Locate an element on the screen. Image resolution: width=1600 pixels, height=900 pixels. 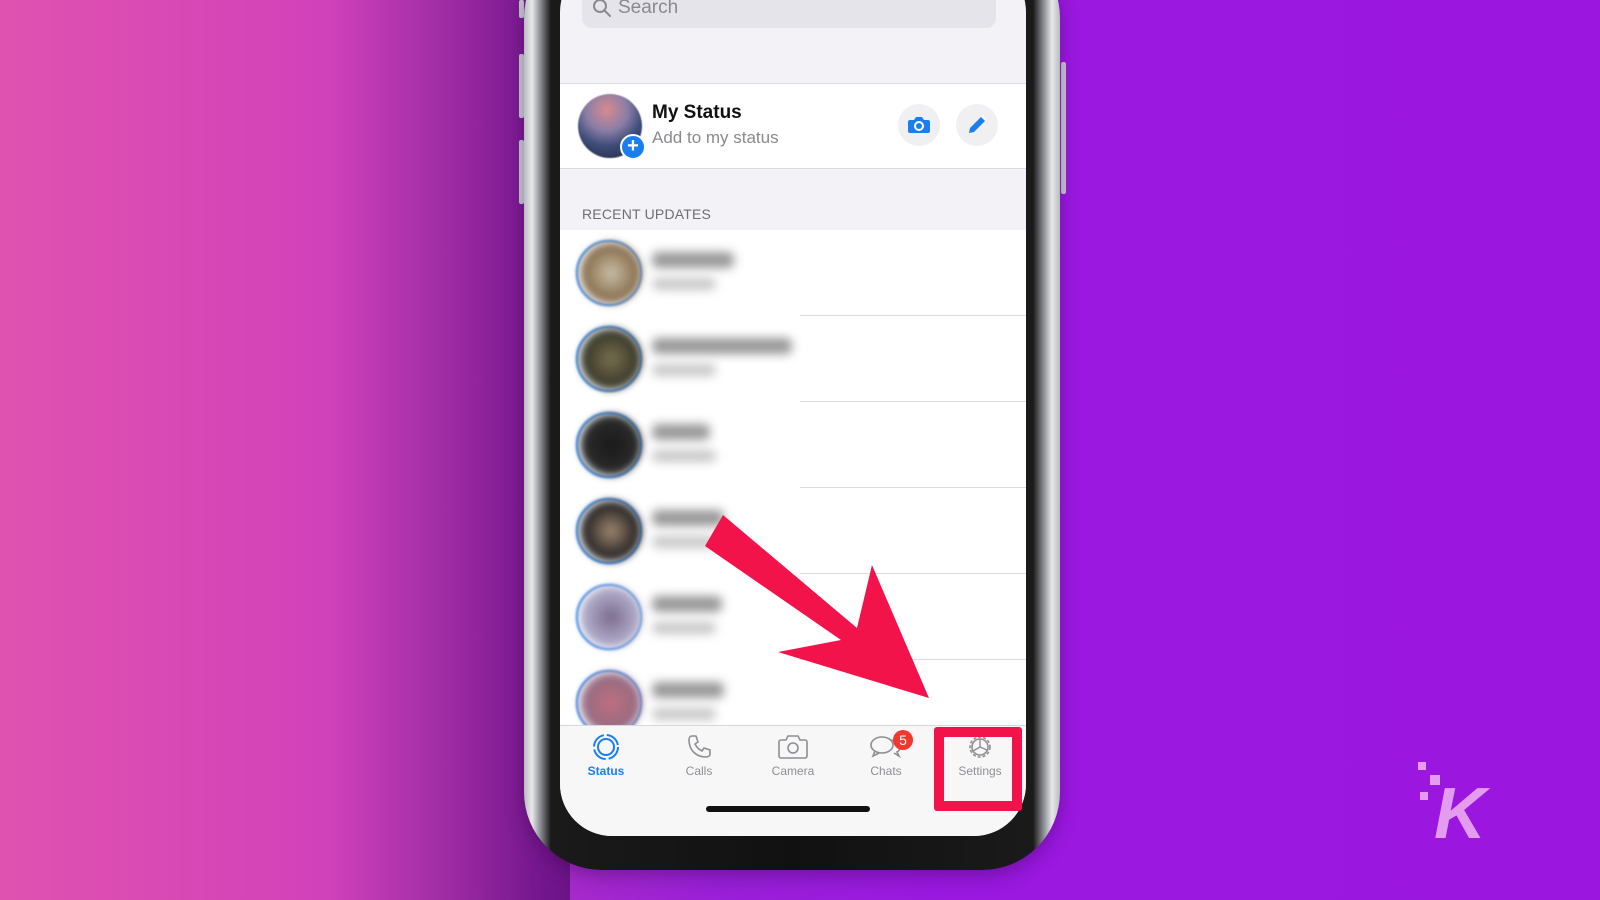
pencil-icon is located at coordinates (978, 124).